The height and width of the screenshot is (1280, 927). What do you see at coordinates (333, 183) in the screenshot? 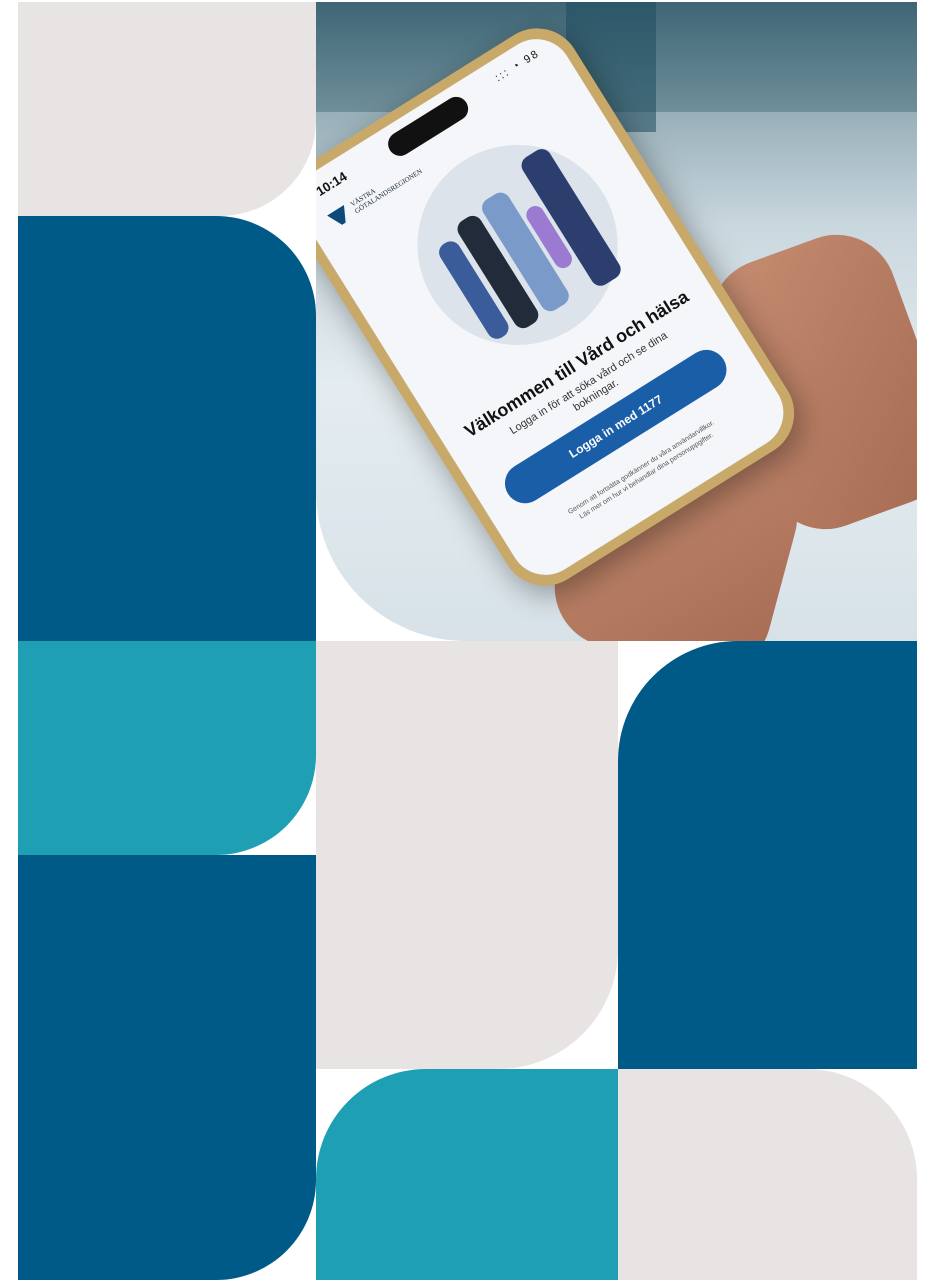
I see `status-time: 10:14` at bounding box center [333, 183].